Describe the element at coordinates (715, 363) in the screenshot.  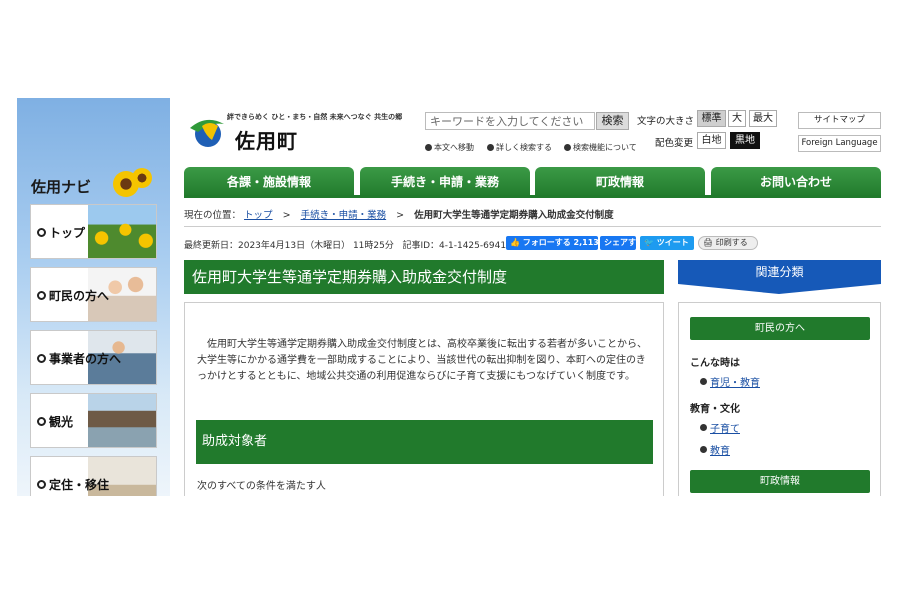
I see `category-group-heading: こんな時は` at that location.